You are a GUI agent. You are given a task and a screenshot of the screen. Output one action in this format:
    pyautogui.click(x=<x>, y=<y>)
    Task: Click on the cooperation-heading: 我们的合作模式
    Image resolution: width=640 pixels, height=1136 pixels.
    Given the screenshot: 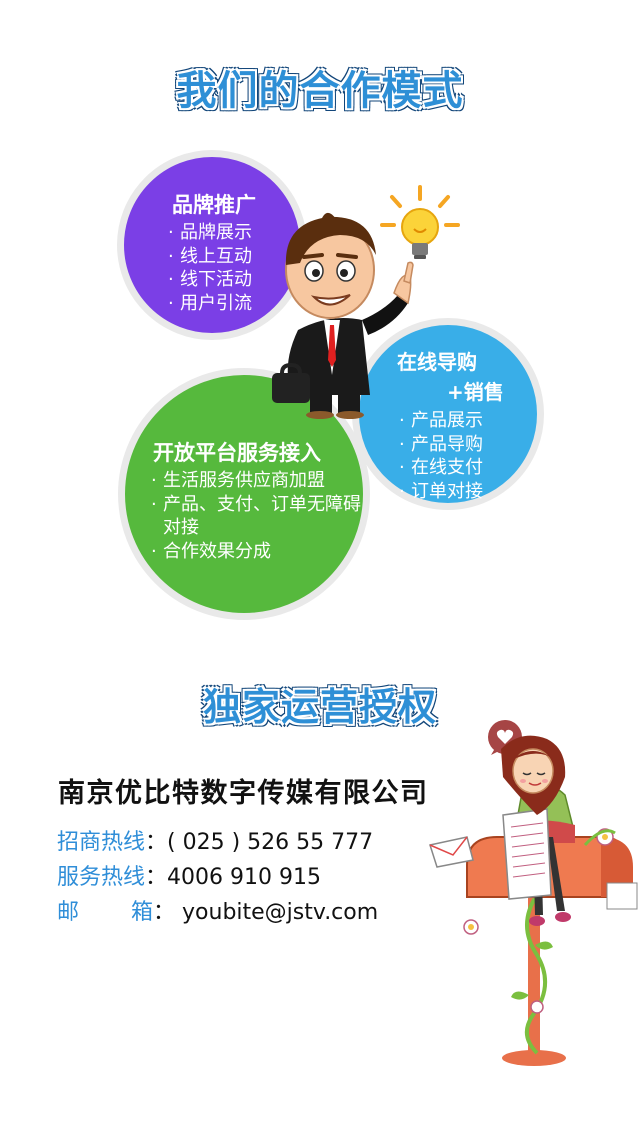 What is the action you would take?
    pyautogui.click(x=320, y=91)
    